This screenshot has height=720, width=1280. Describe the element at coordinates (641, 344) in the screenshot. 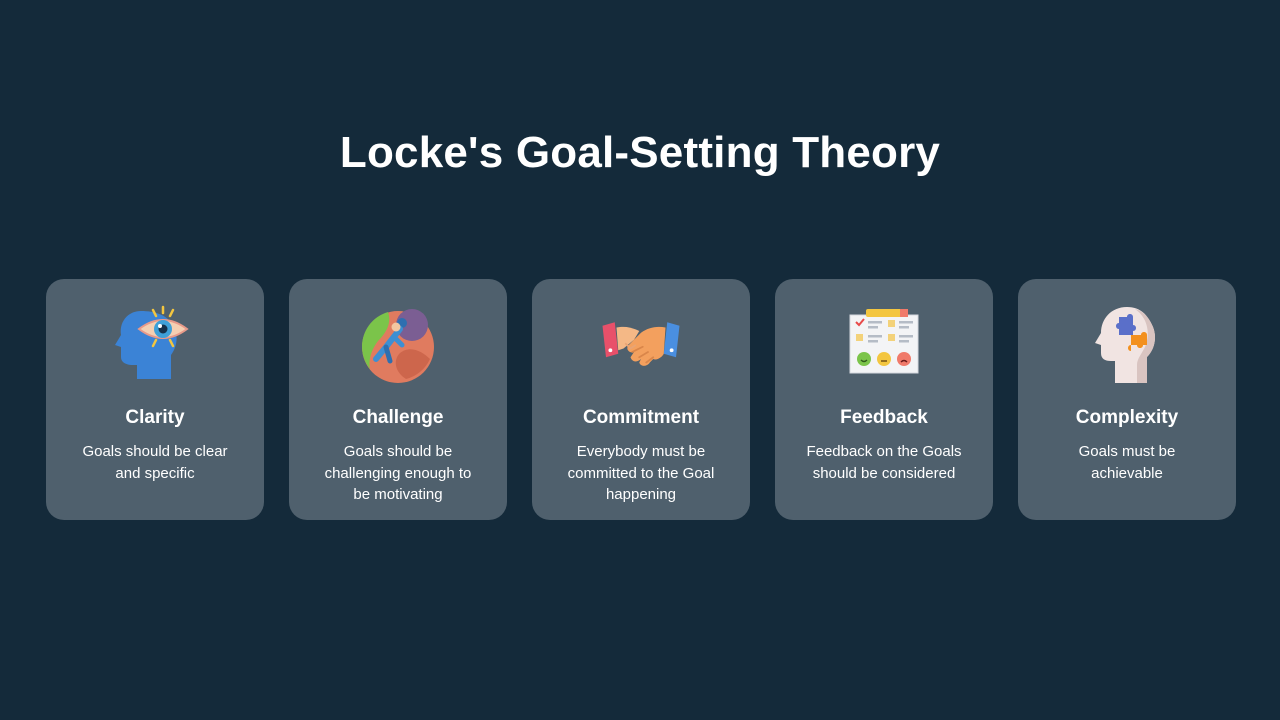

I see `handshake-icon` at that location.